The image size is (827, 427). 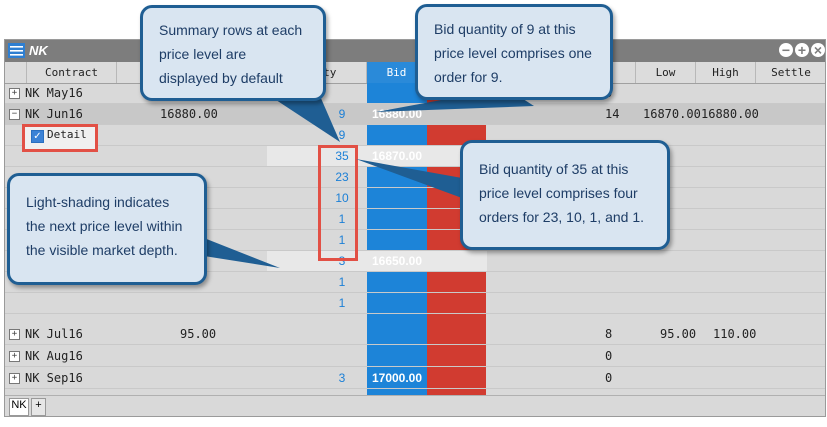 I want to click on window-title: NK, so click(x=38, y=50).